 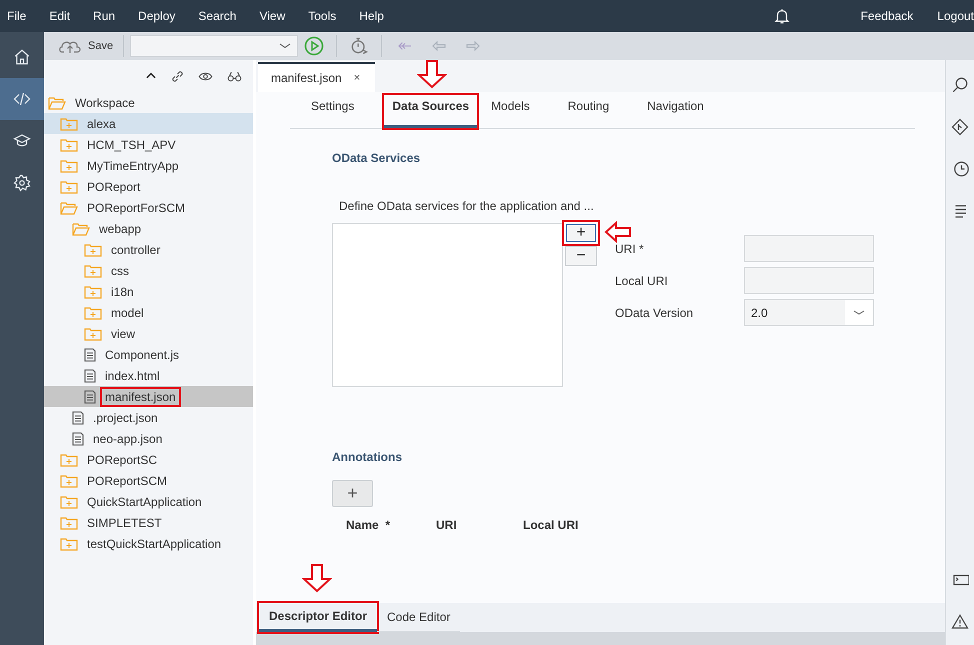 What do you see at coordinates (16, 16) in the screenshot?
I see `menu-item: File` at bounding box center [16, 16].